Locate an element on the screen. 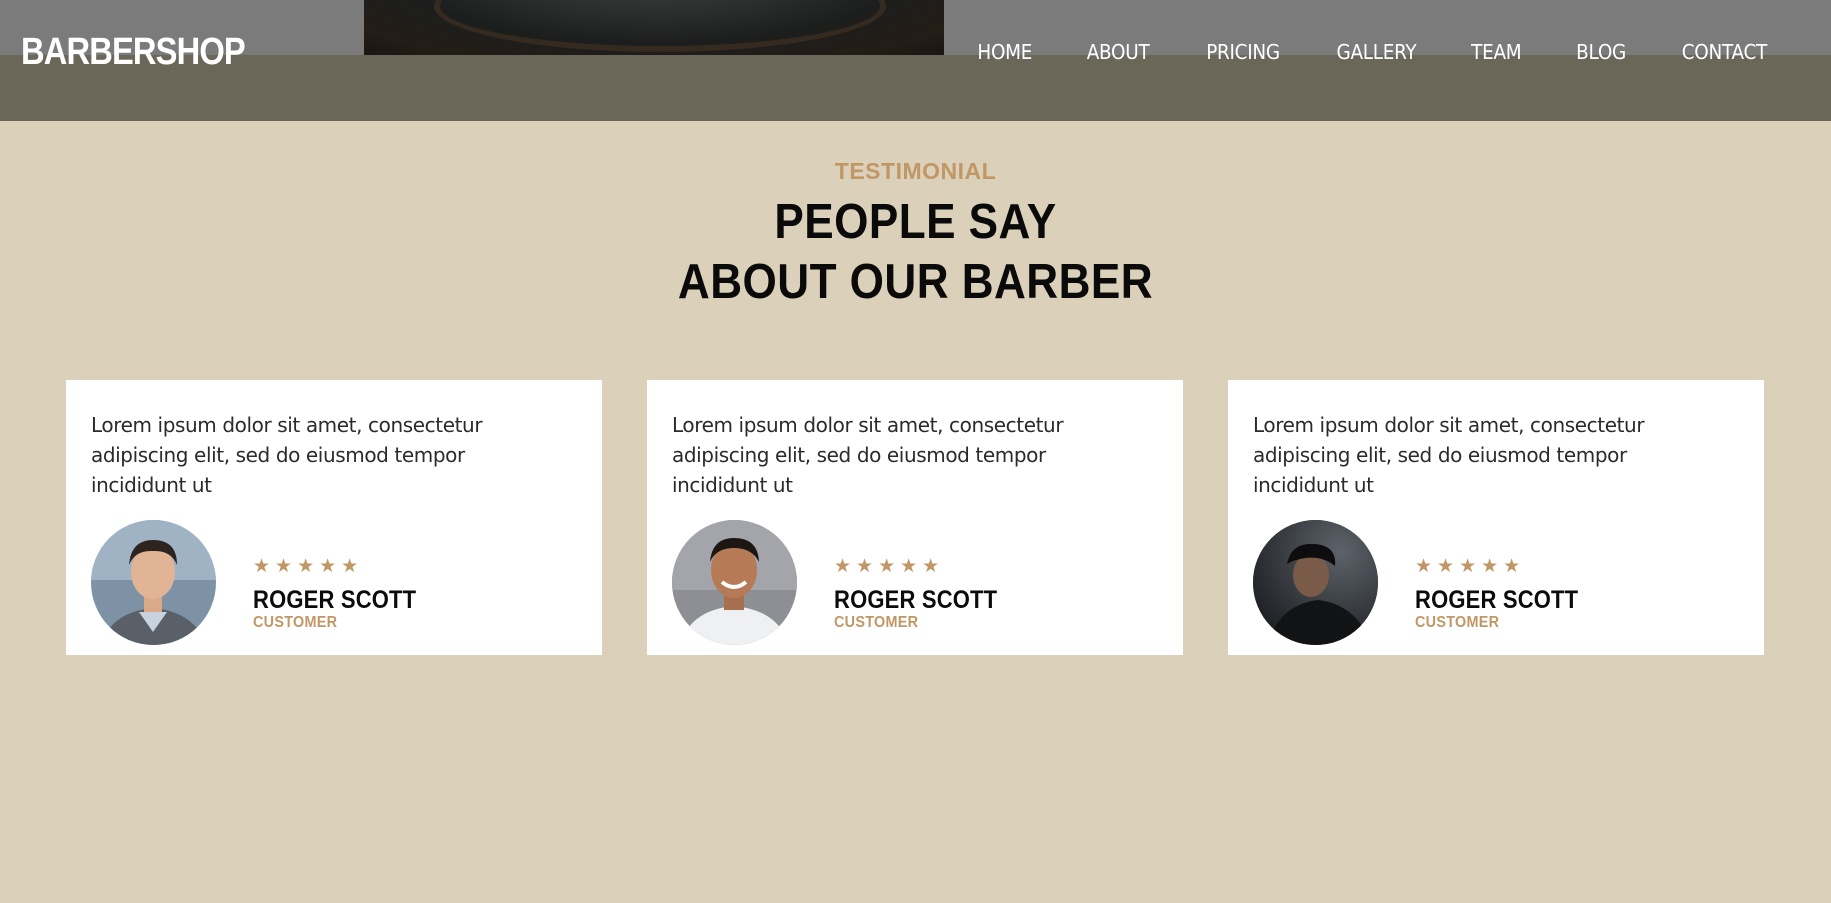  section-eyebrow: TESTIMONIAL is located at coordinates (915, 171).